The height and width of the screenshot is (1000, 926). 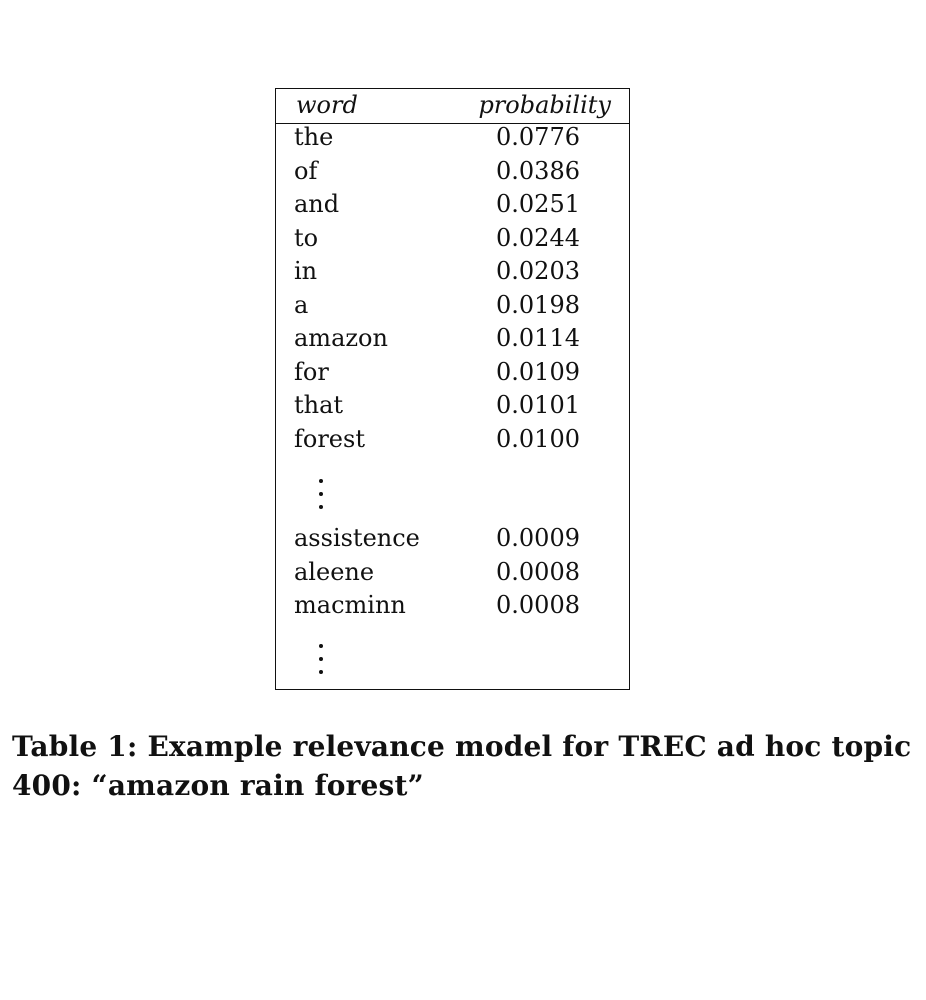 I want to click on probability-cell: 0.0114, so click(x=538, y=338).